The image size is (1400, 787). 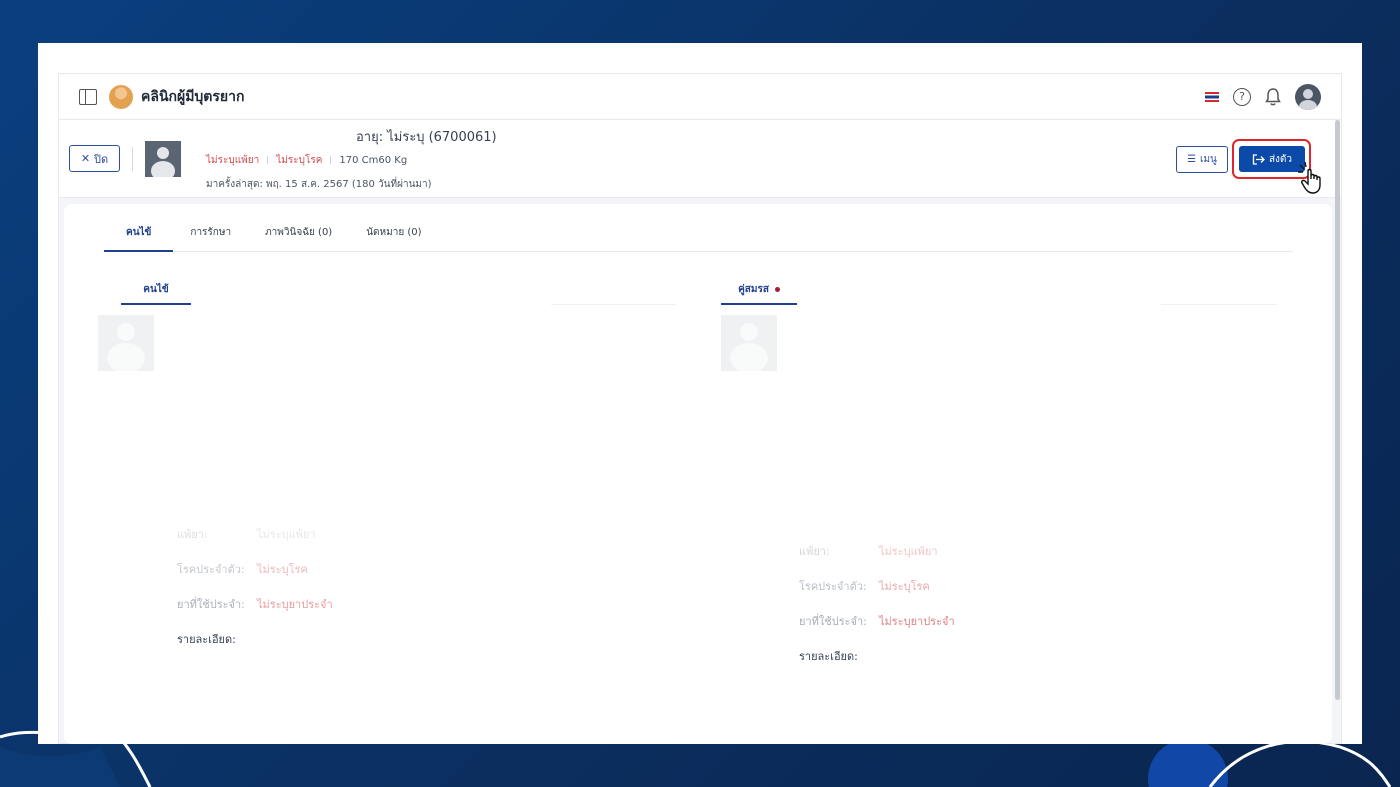 I want to click on section-tab-patient: คนไข้, so click(x=156, y=292).